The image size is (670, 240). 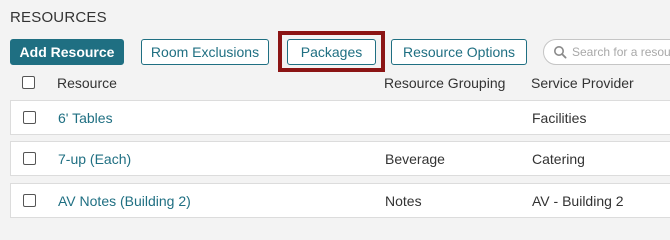 I want to click on column-header-resource: Resource, so click(x=87, y=83).